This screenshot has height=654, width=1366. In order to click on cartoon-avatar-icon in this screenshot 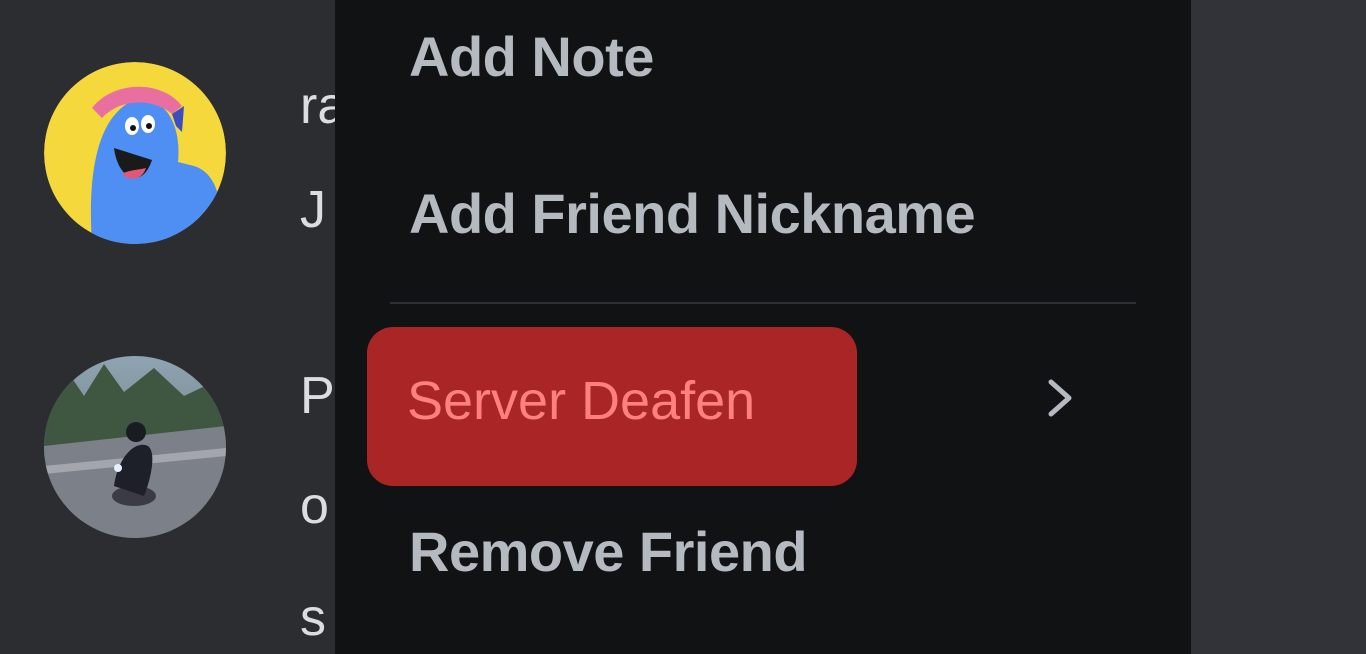, I will do `click(135, 153)`.